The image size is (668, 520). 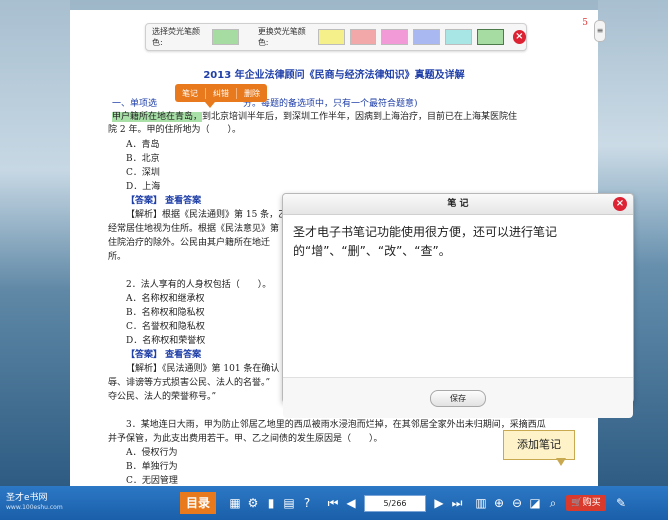 I want to click on zoom-out-icon: ⊖, so click(x=517, y=503).